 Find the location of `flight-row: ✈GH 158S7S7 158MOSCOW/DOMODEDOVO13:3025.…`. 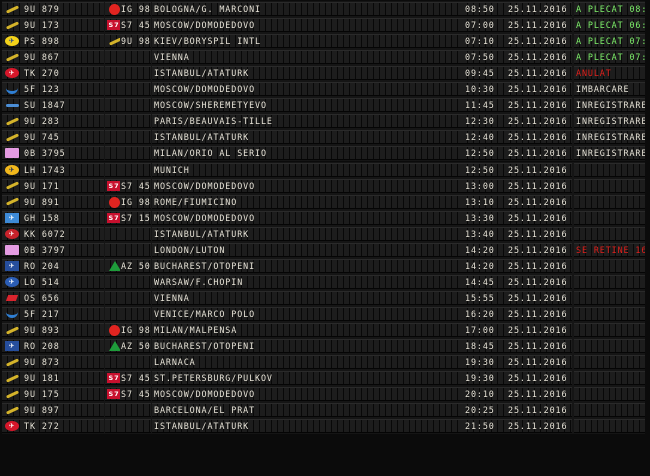

flight-row: ✈GH 158S7S7 158MOSCOW/DOMODEDOVO13:3025.… is located at coordinates (323, 217).